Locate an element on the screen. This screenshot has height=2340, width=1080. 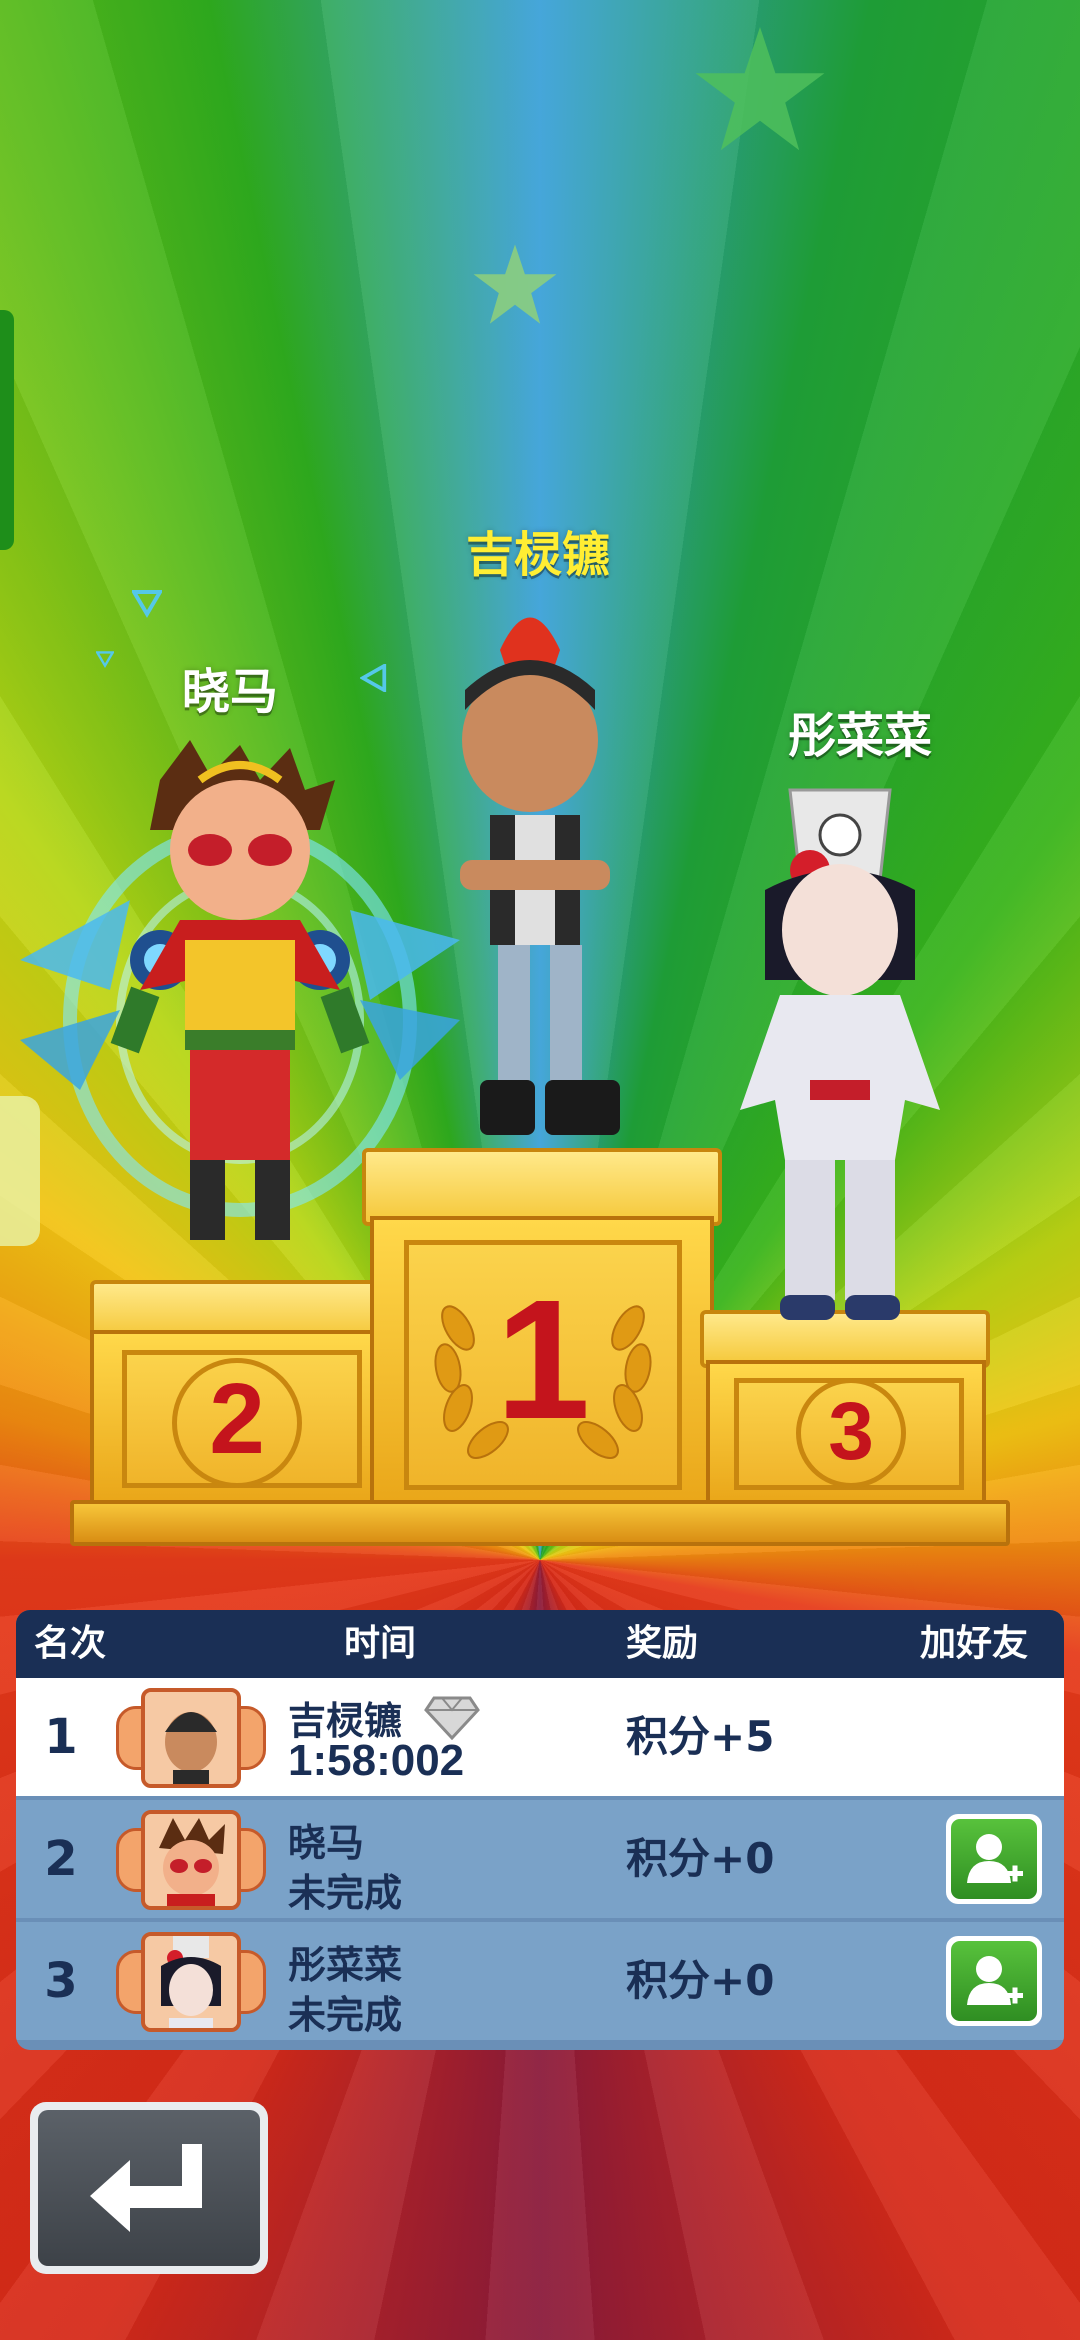
rank-number: 2 is located at coordinates (61, 1859).